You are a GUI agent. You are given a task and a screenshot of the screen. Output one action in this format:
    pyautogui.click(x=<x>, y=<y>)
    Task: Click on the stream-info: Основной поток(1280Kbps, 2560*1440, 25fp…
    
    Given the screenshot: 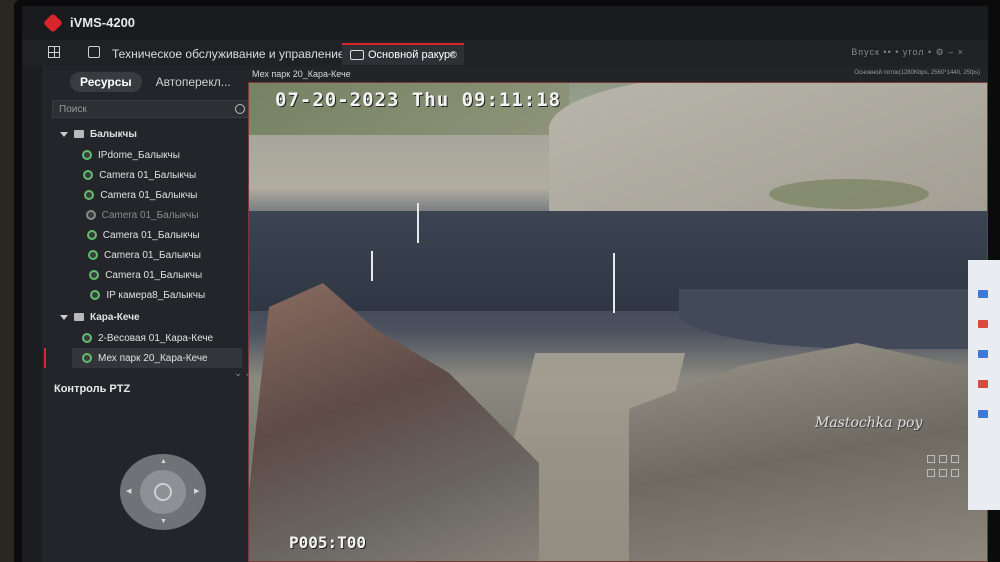 What is the action you would take?
    pyautogui.click(x=917, y=73)
    